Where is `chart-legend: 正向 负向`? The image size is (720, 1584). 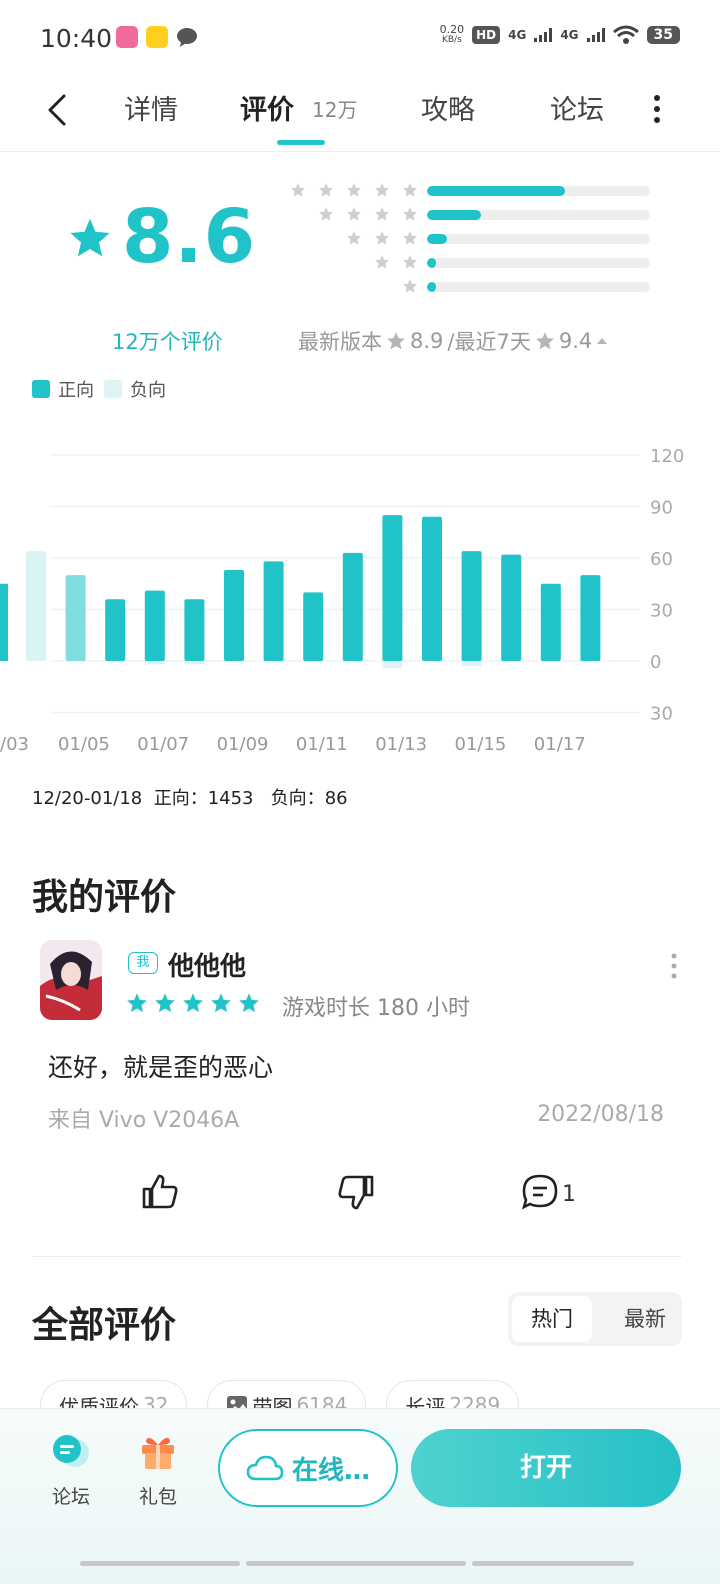 chart-legend: 正向 负向 is located at coordinates (99, 389).